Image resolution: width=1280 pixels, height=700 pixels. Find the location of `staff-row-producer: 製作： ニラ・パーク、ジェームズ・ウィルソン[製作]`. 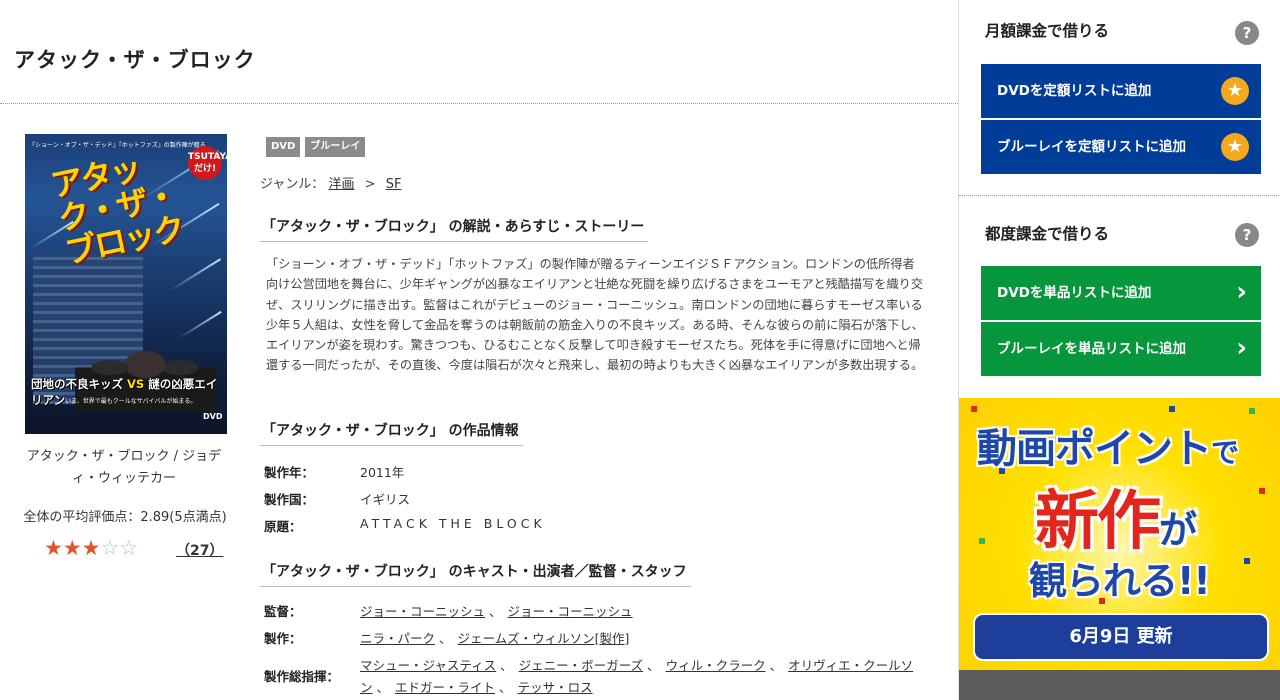

staff-row-producer: 製作： ニラ・パーク、ジェームズ・ウィルソン[製作] is located at coordinates (592, 639).